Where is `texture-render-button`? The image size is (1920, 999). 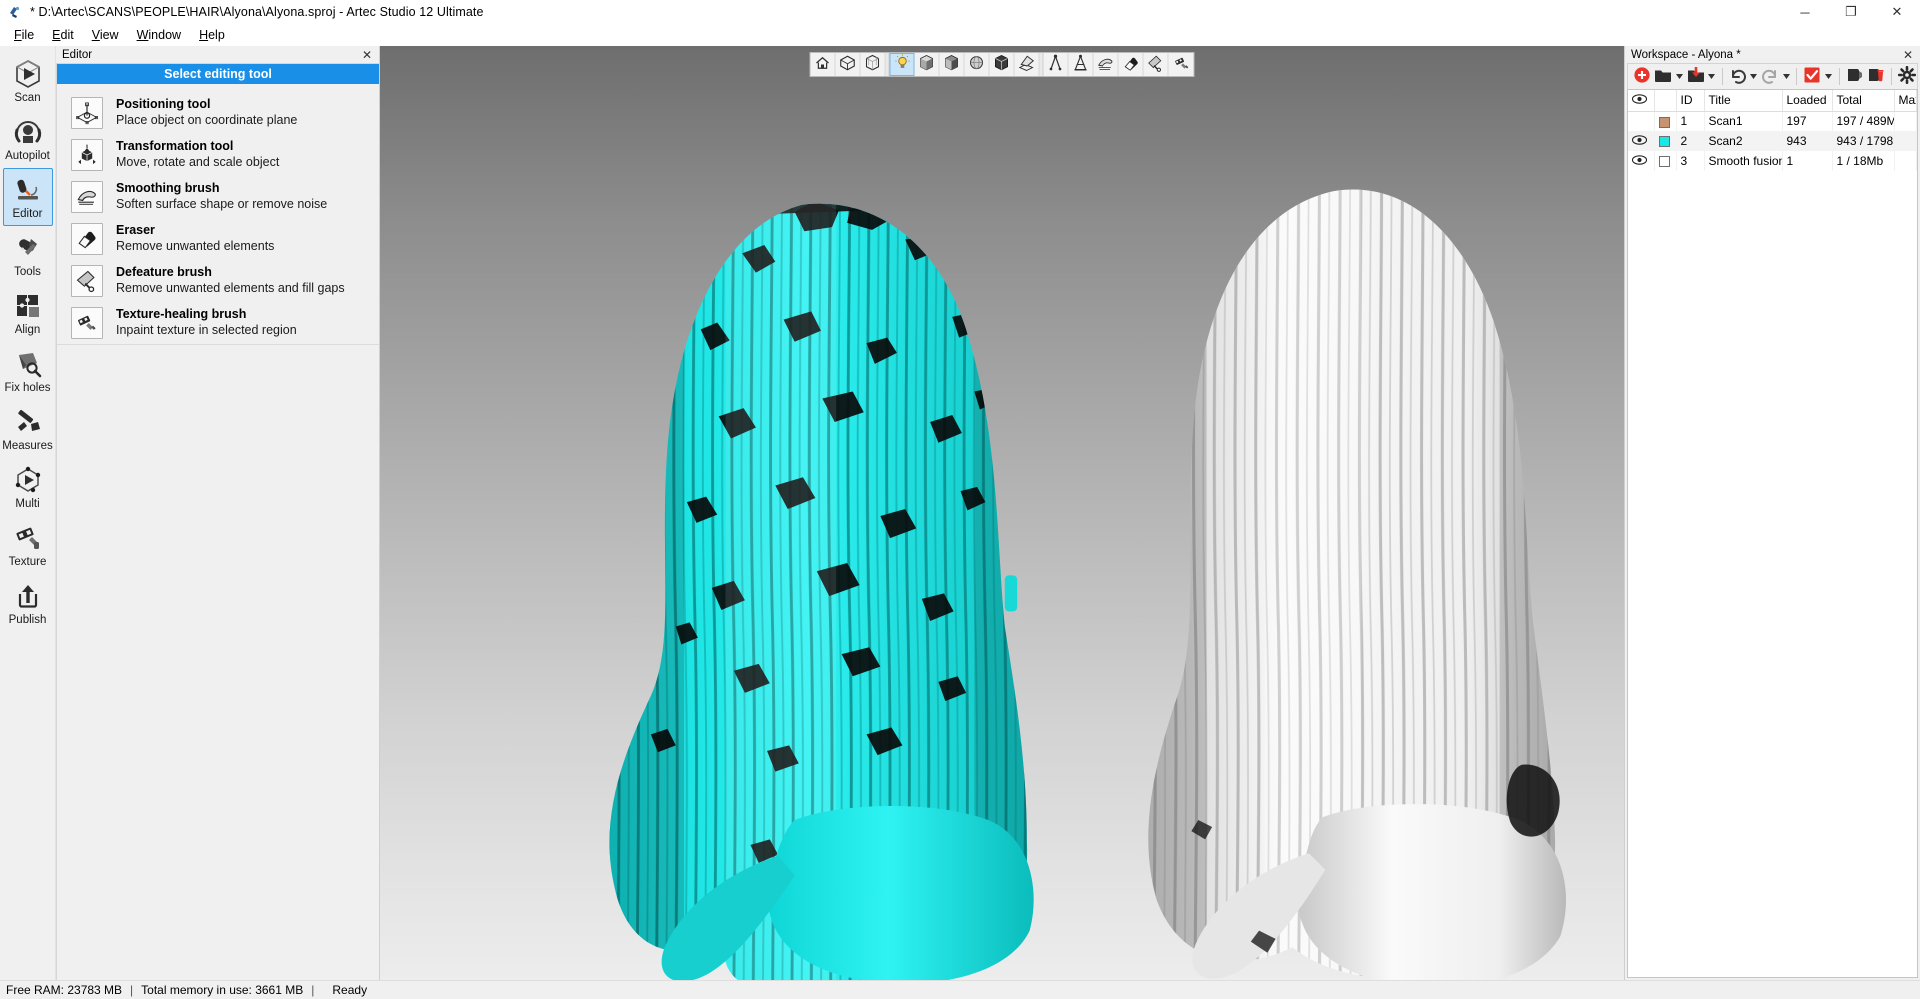
texture-render-button is located at coordinates (977, 64).